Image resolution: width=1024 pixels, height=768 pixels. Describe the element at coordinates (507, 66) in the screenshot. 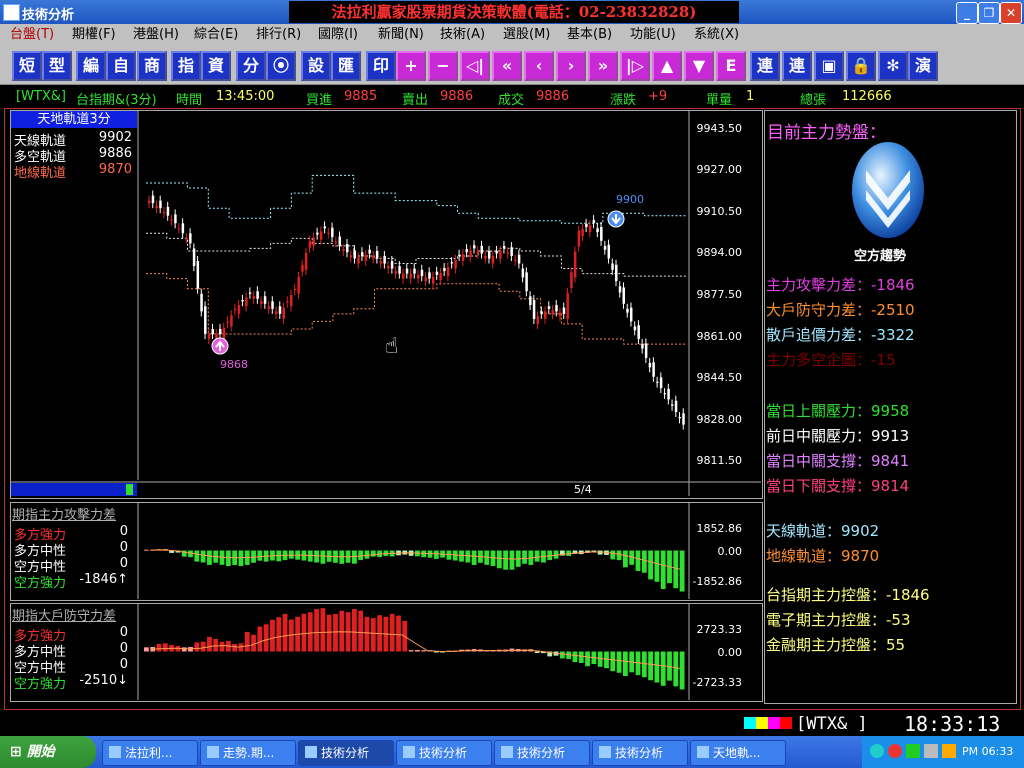

I see `toolbar-button: «` at that location.